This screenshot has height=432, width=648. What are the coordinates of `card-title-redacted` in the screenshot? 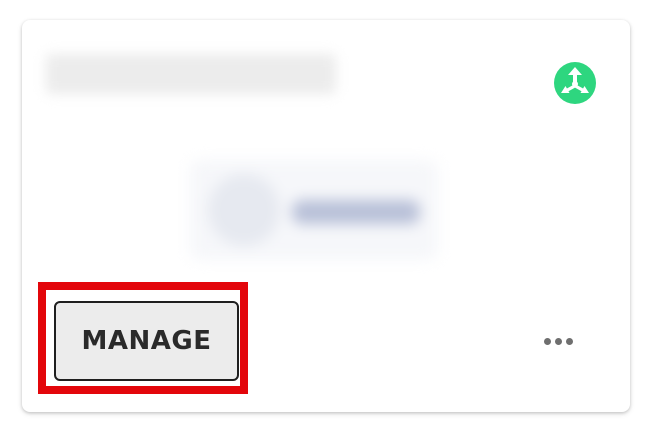 It's located at (191, 74).